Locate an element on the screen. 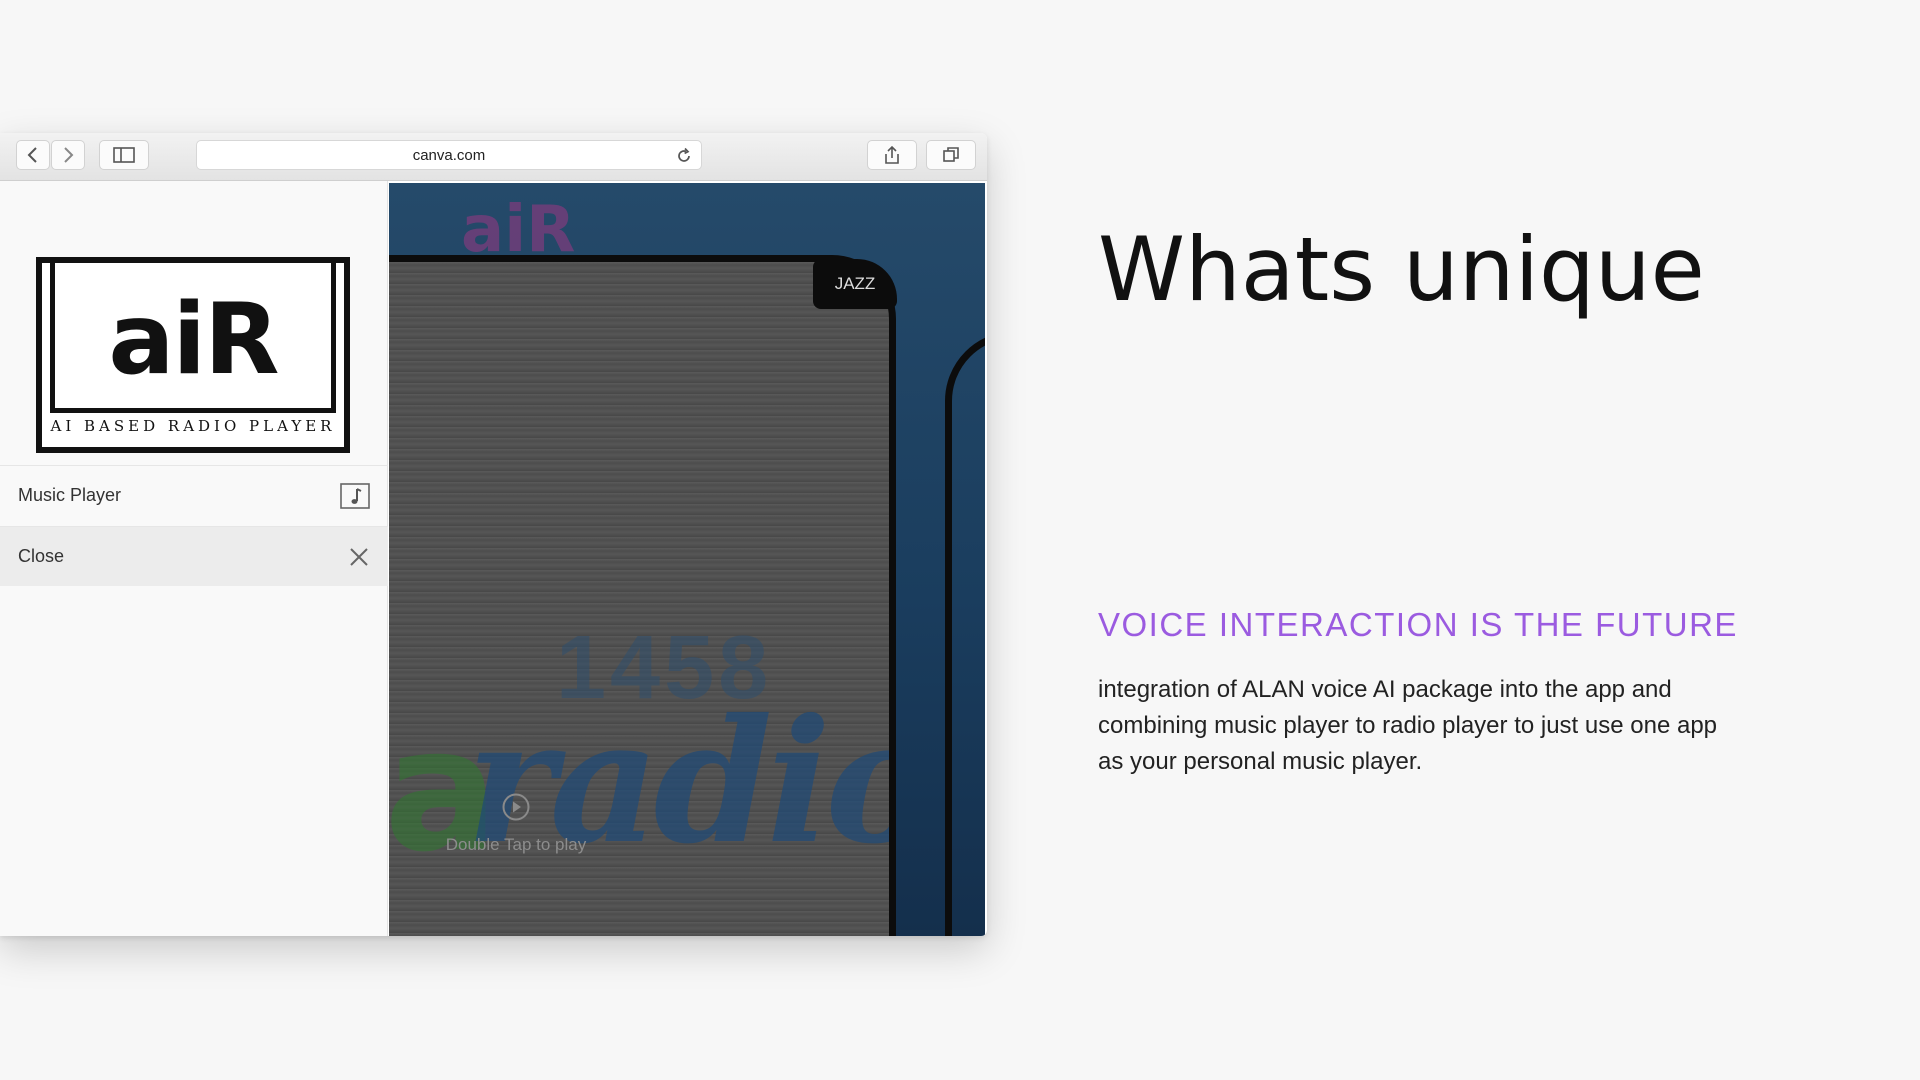  browser-toolbar: canva.com is located at coordinates (493, 157).